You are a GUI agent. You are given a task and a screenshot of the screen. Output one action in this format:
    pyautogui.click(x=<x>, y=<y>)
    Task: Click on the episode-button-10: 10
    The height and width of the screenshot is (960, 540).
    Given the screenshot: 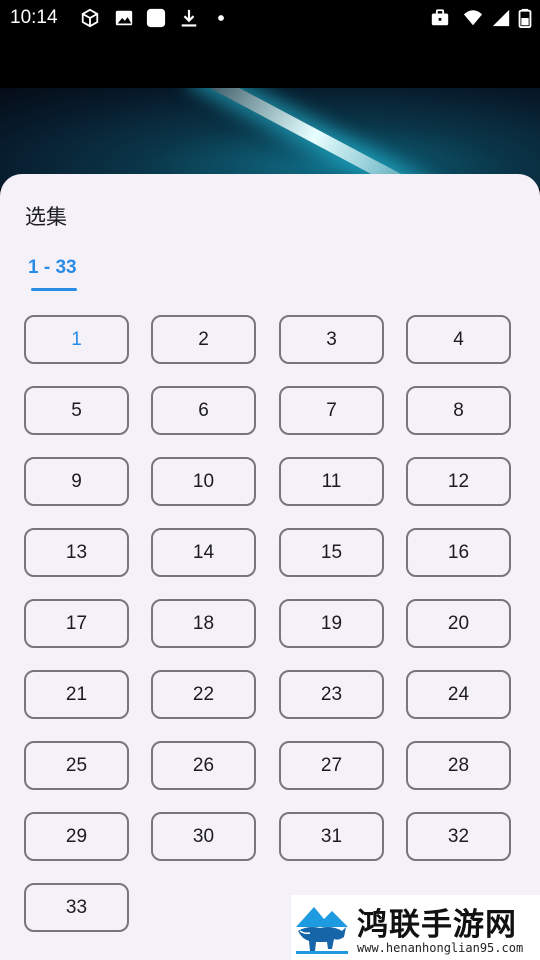 What is the action you would take?
    pyautogui.click(x=203, y=481)
    